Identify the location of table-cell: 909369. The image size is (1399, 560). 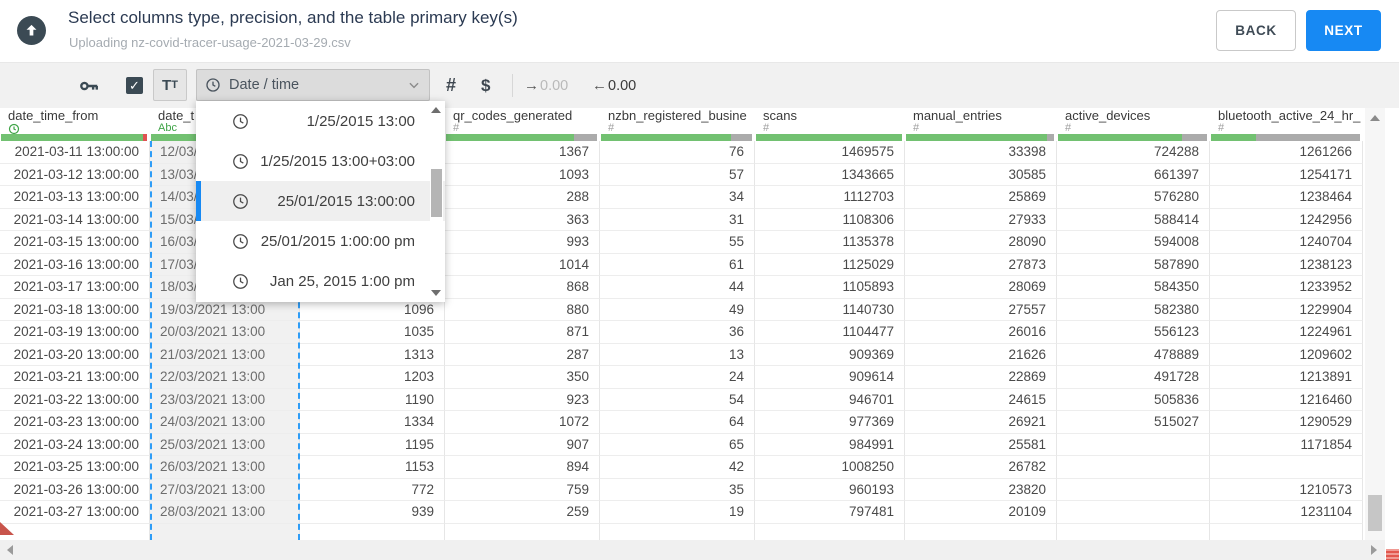
(830, 354).